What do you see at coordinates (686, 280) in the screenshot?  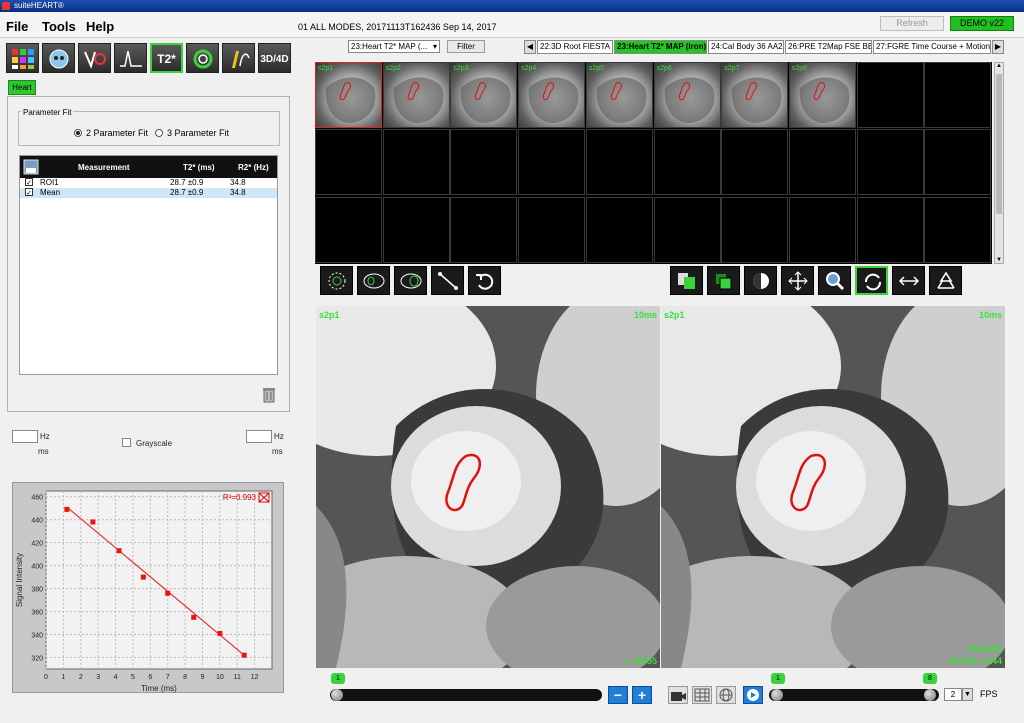 I see `copy-roi-button` at bounding box center [686, 280].